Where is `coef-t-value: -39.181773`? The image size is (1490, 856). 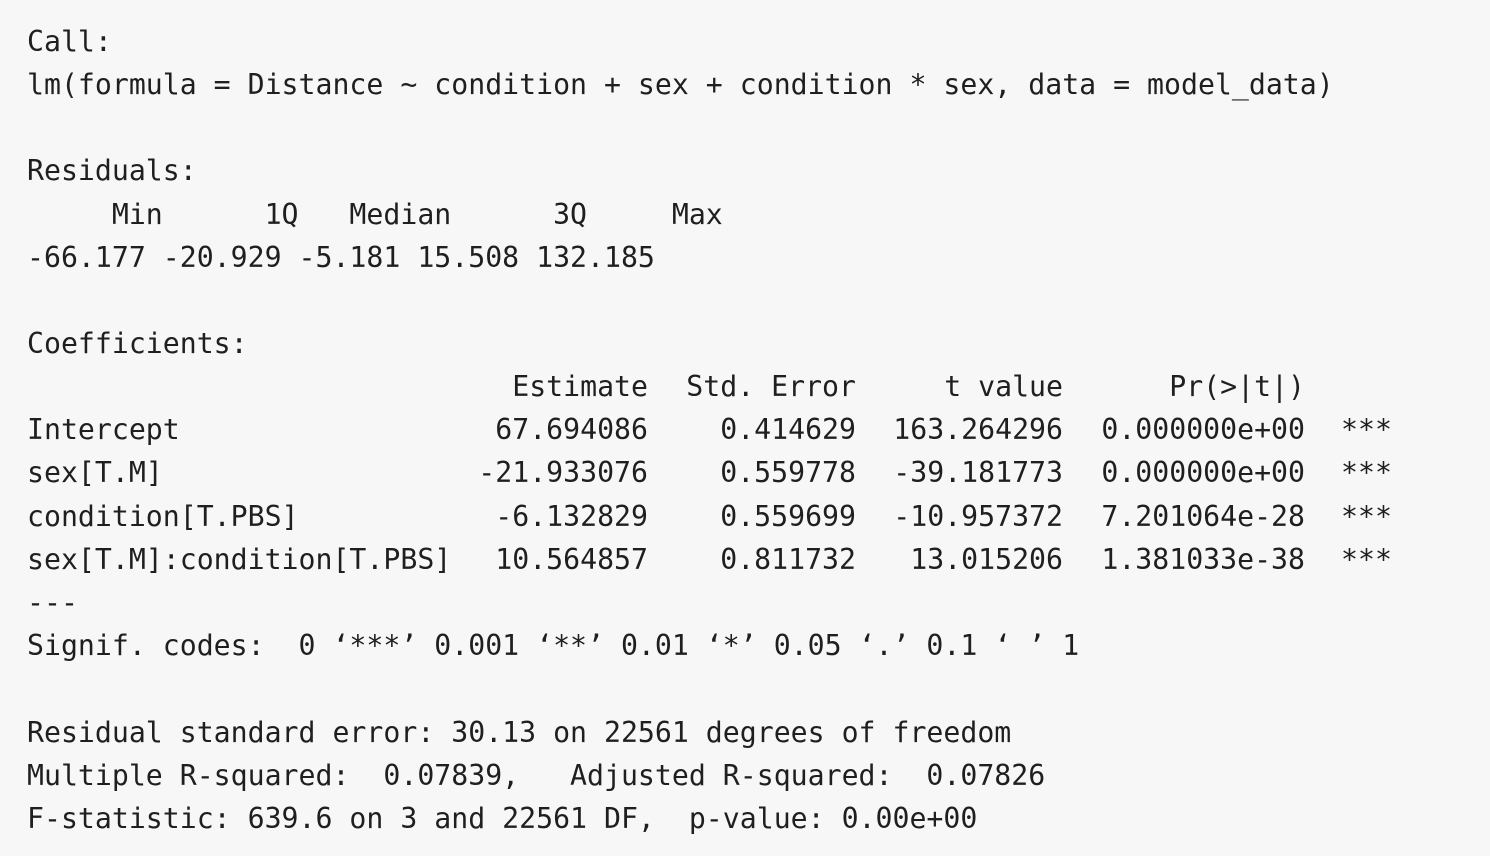
coef-t-value: -39.181773 is located at coordinates (978, 472).